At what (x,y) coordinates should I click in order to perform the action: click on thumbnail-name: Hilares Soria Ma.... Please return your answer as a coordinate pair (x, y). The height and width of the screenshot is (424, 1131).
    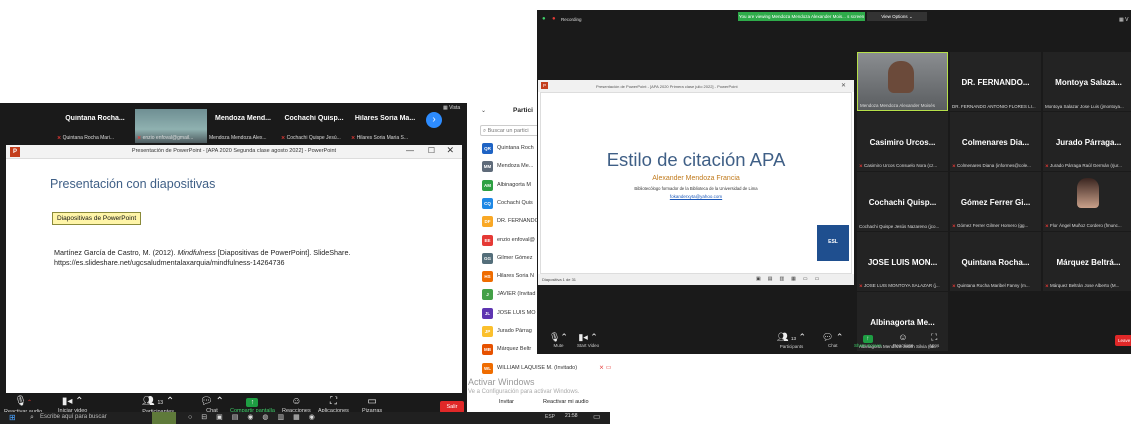
    Looking at the image, I should click on (385, 118).